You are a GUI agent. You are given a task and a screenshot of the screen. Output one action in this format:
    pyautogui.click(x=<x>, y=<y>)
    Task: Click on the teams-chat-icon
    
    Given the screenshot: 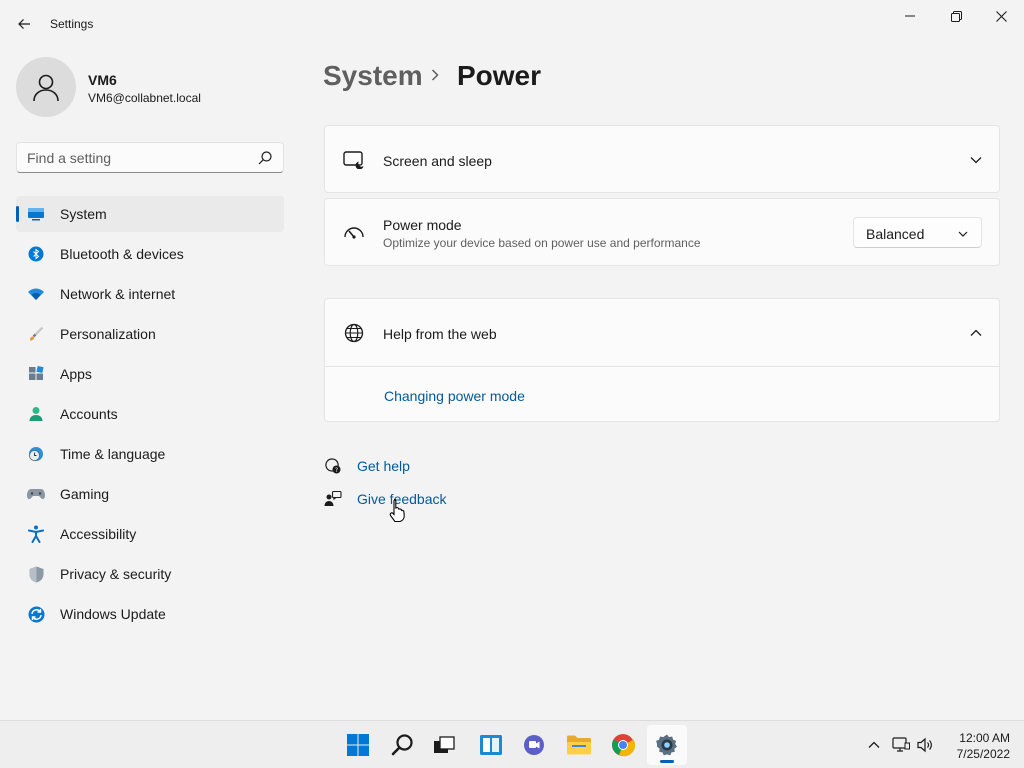 What is the action you would take?
    pyautogui.click(x=534, y=745)
    